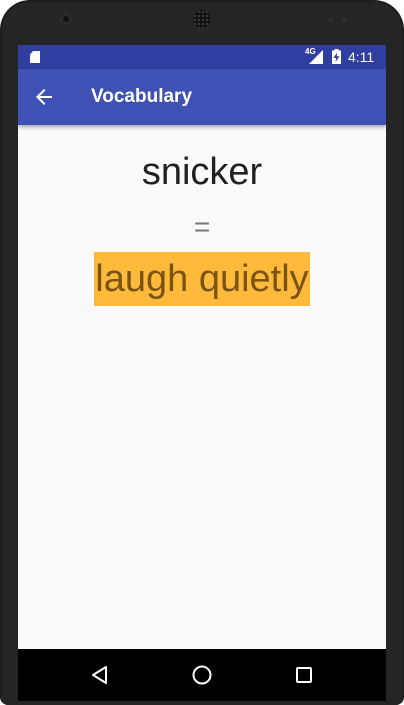 This screenshot has height=705, width=404. Describe the element at coordinates (202, 172) in the screenshot. I see `vocabulary-word: snicker` at that location.